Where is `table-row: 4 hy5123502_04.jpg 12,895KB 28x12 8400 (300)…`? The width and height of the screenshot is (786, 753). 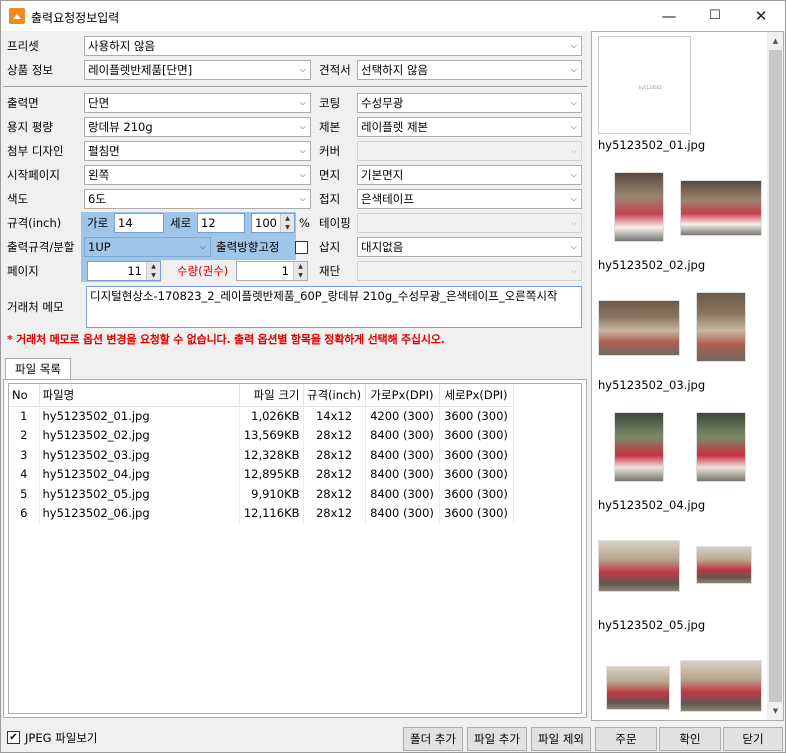
table-row: 4 hy5123502_04.jpg 12,895KB 28x12 8400 (300)… is located at coordinates (261, 474).